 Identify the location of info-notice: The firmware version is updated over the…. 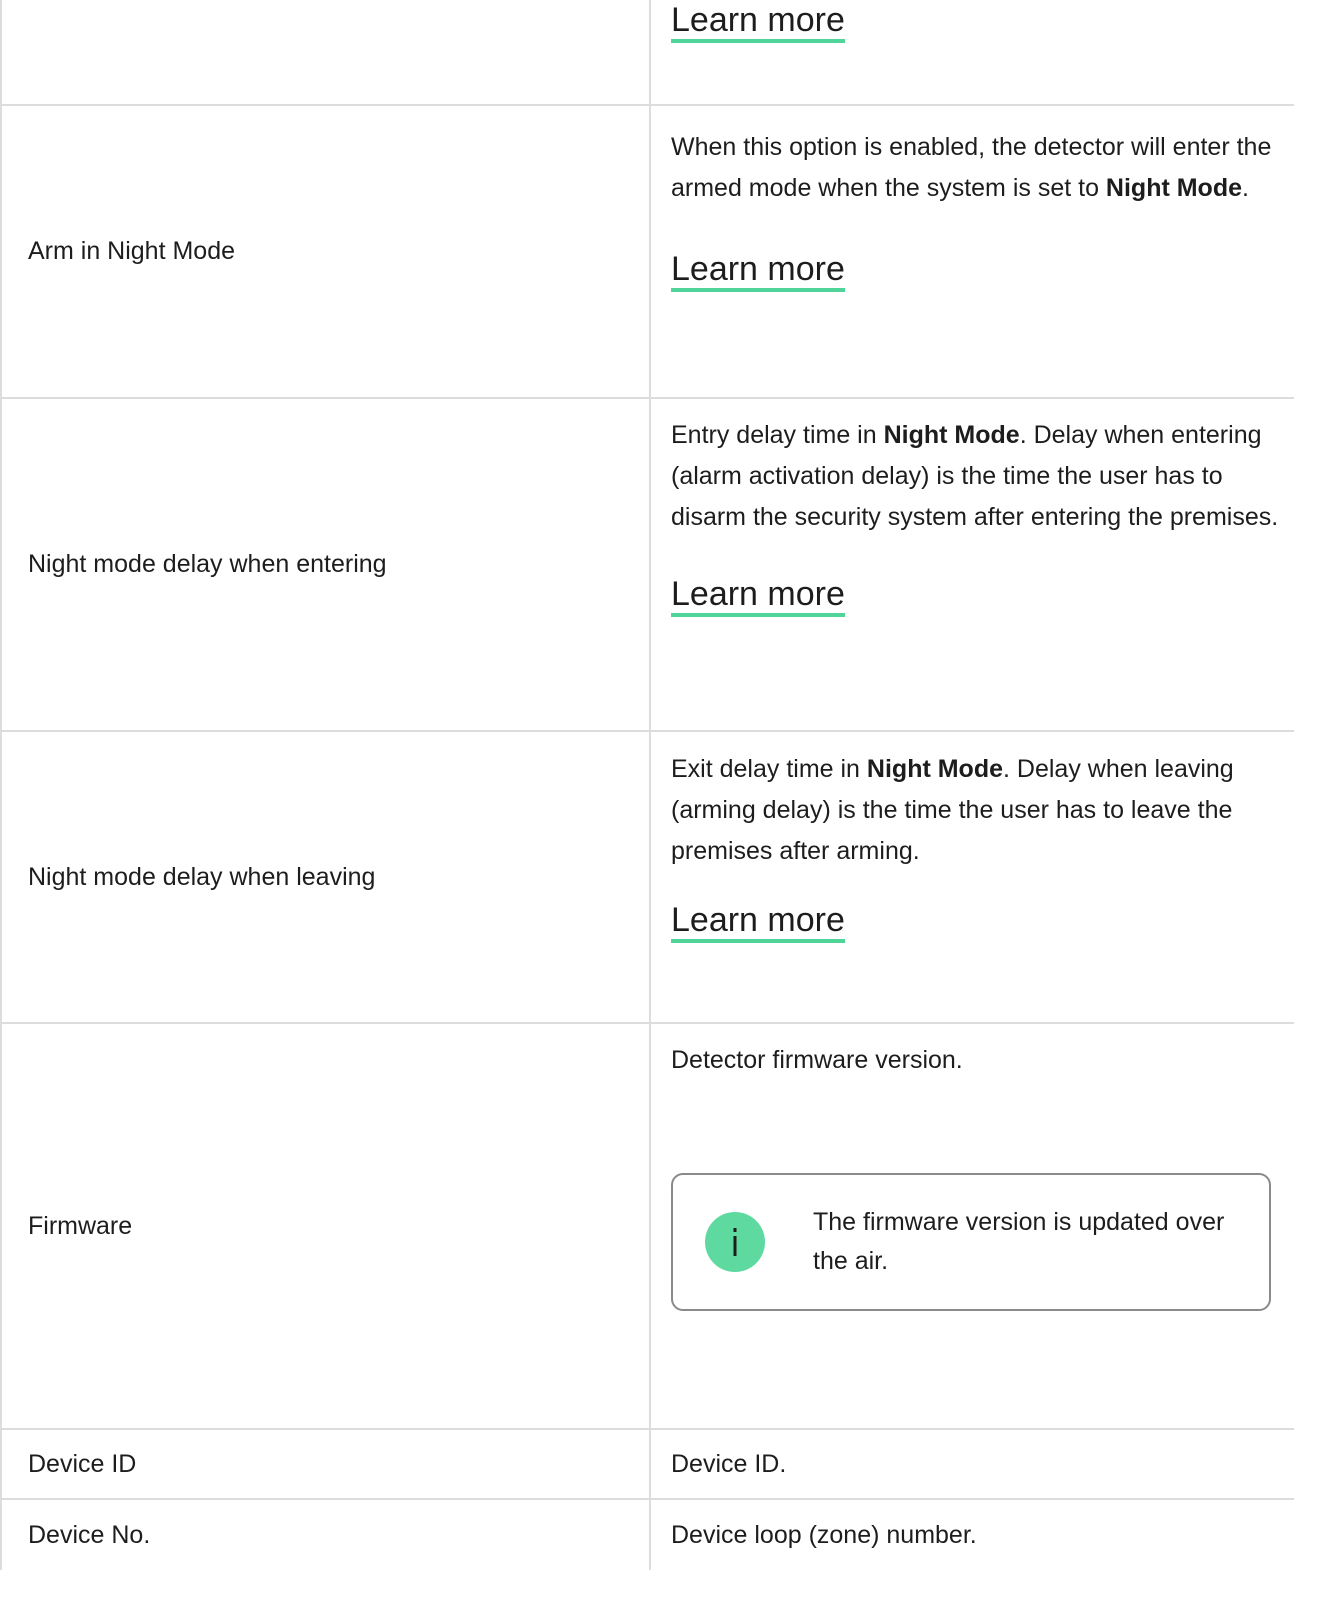
(971, 1242).